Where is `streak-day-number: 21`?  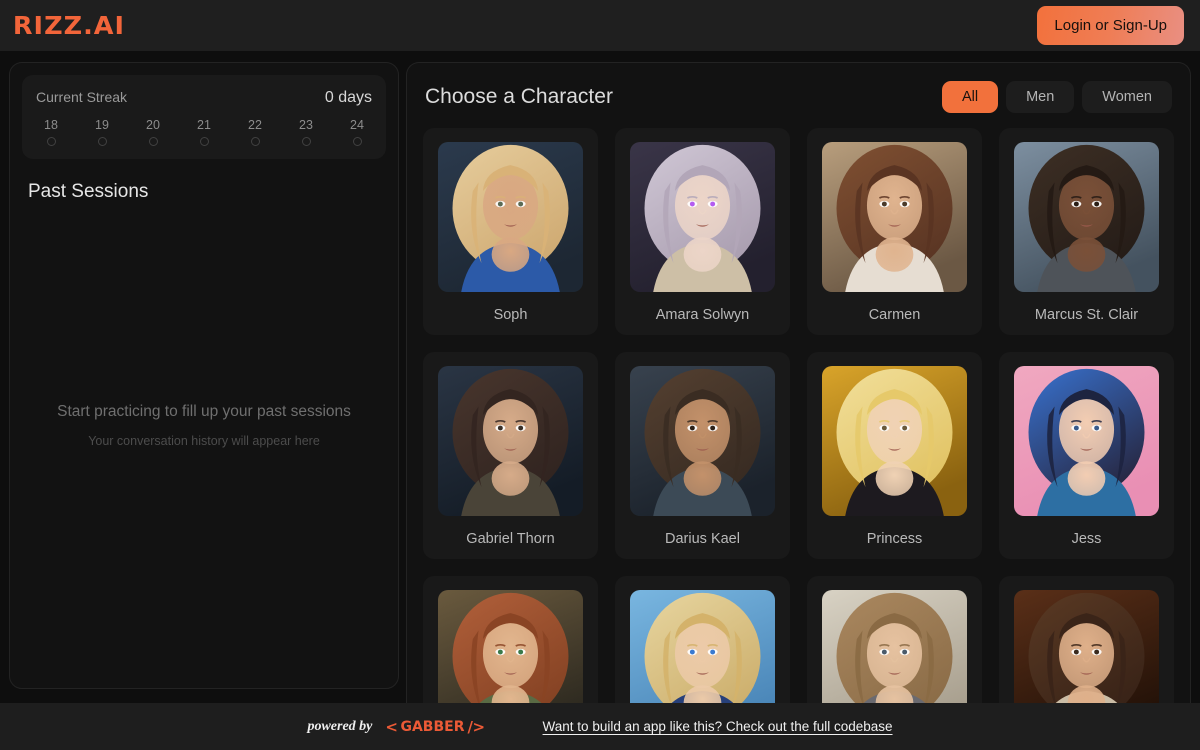
streak-day-number: 21 is located at coordinates (204, 125).